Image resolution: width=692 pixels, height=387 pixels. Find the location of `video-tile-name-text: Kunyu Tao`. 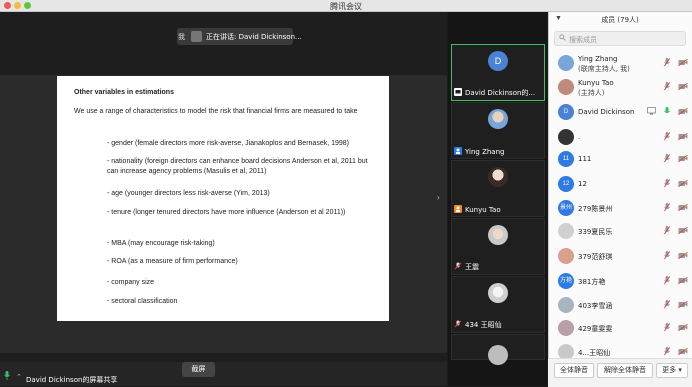

video-tile-name-text: Kunyu Tao is located at coordinates (483, 210).